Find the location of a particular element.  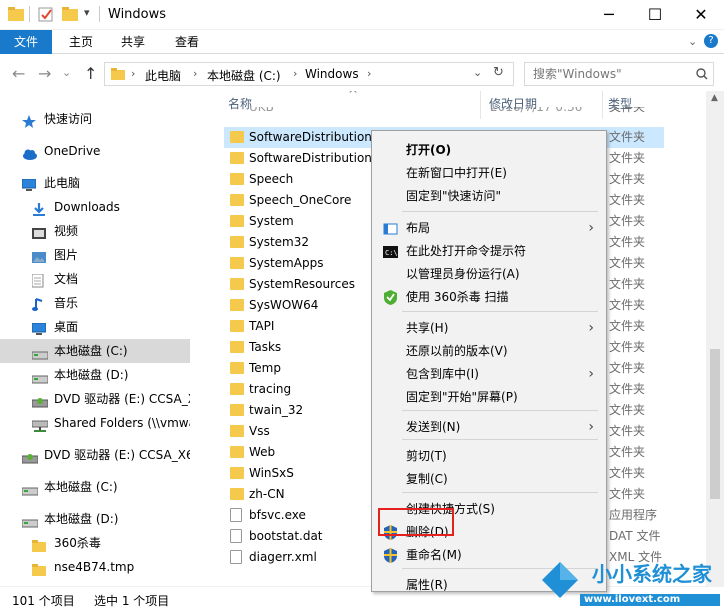

menu-item: 使用 360杀毒 扫描 is located at coordinates (489, 297).